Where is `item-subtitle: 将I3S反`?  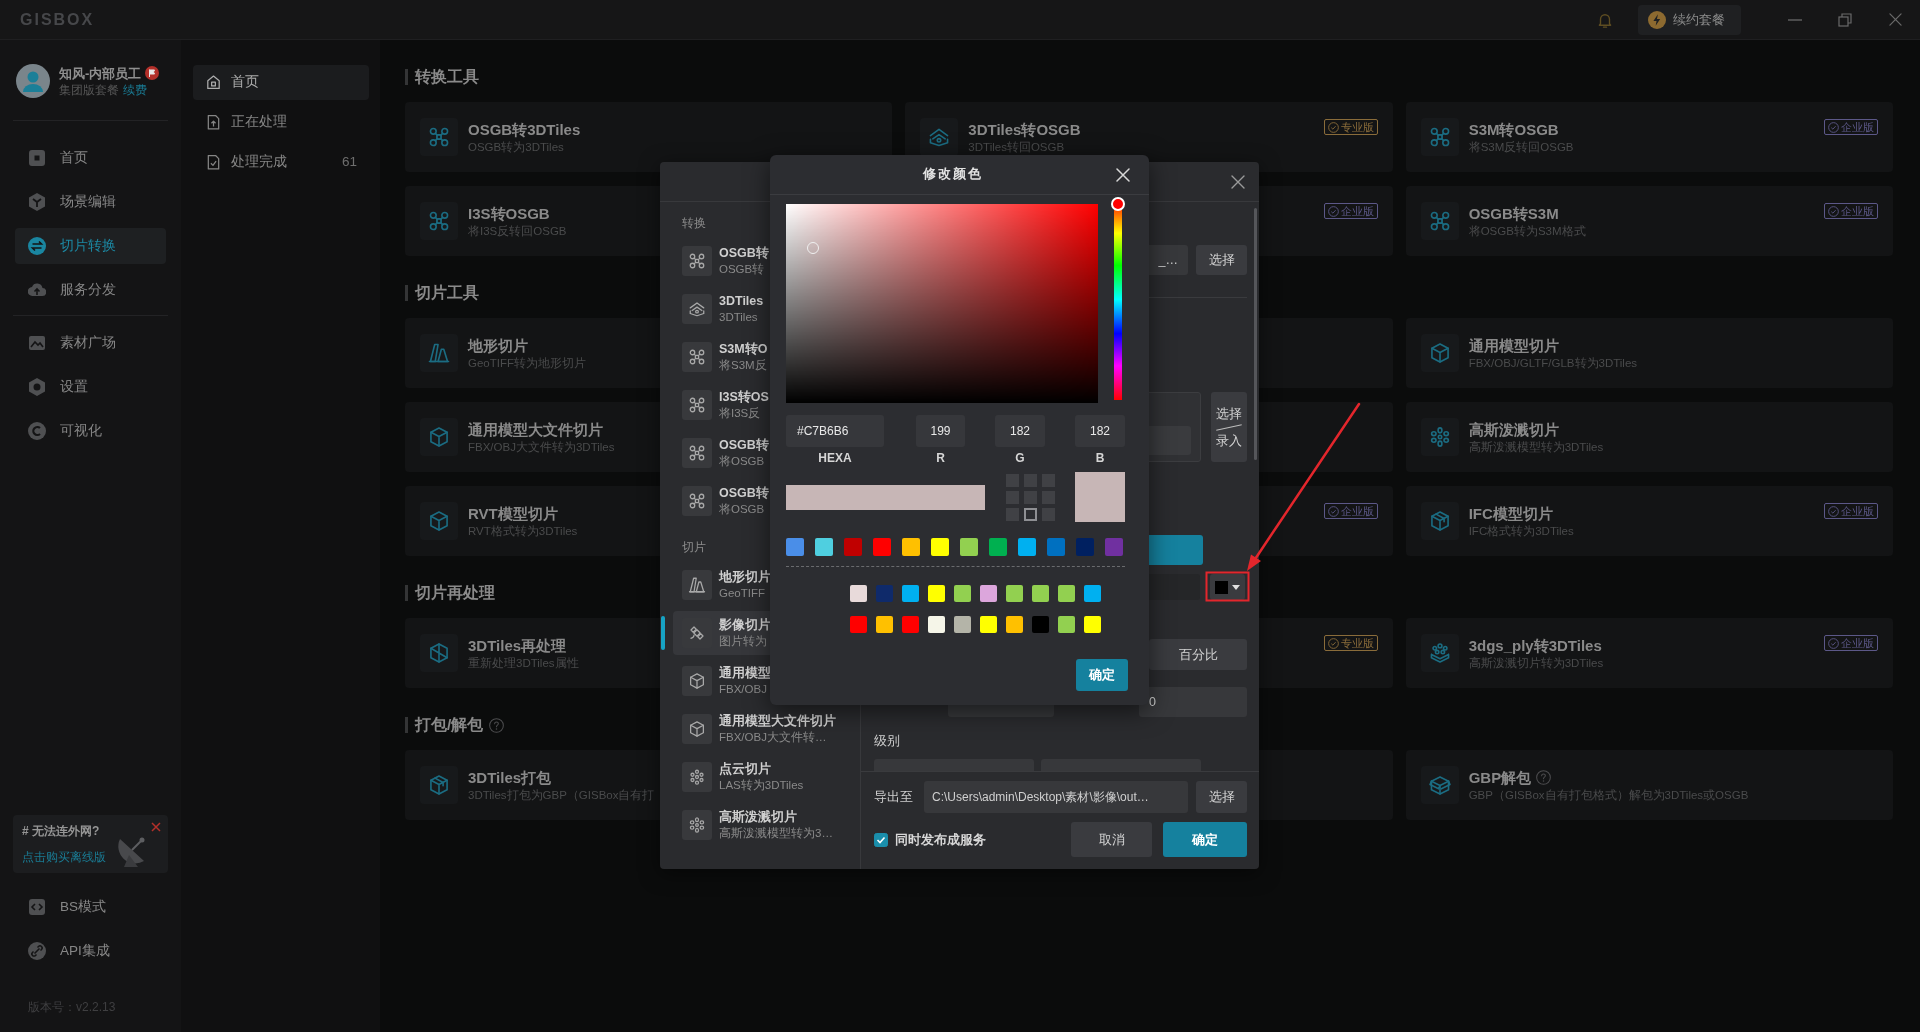
item-subtitle: 将I3S反 is located at coordinates (740, 413).